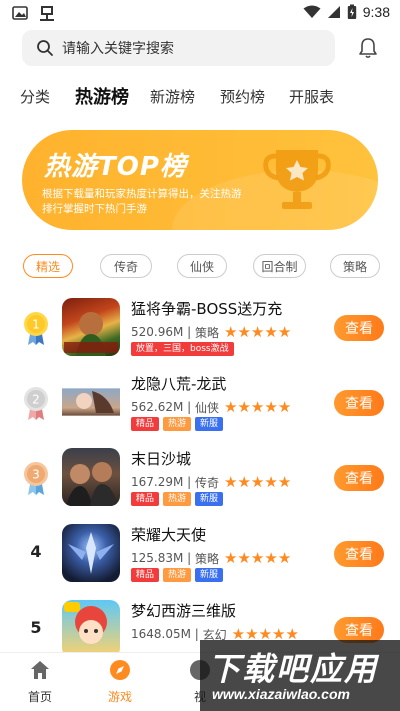  I want to click on game-meta: 125.83M | 策略 ★★★★★, so click(211, 558).